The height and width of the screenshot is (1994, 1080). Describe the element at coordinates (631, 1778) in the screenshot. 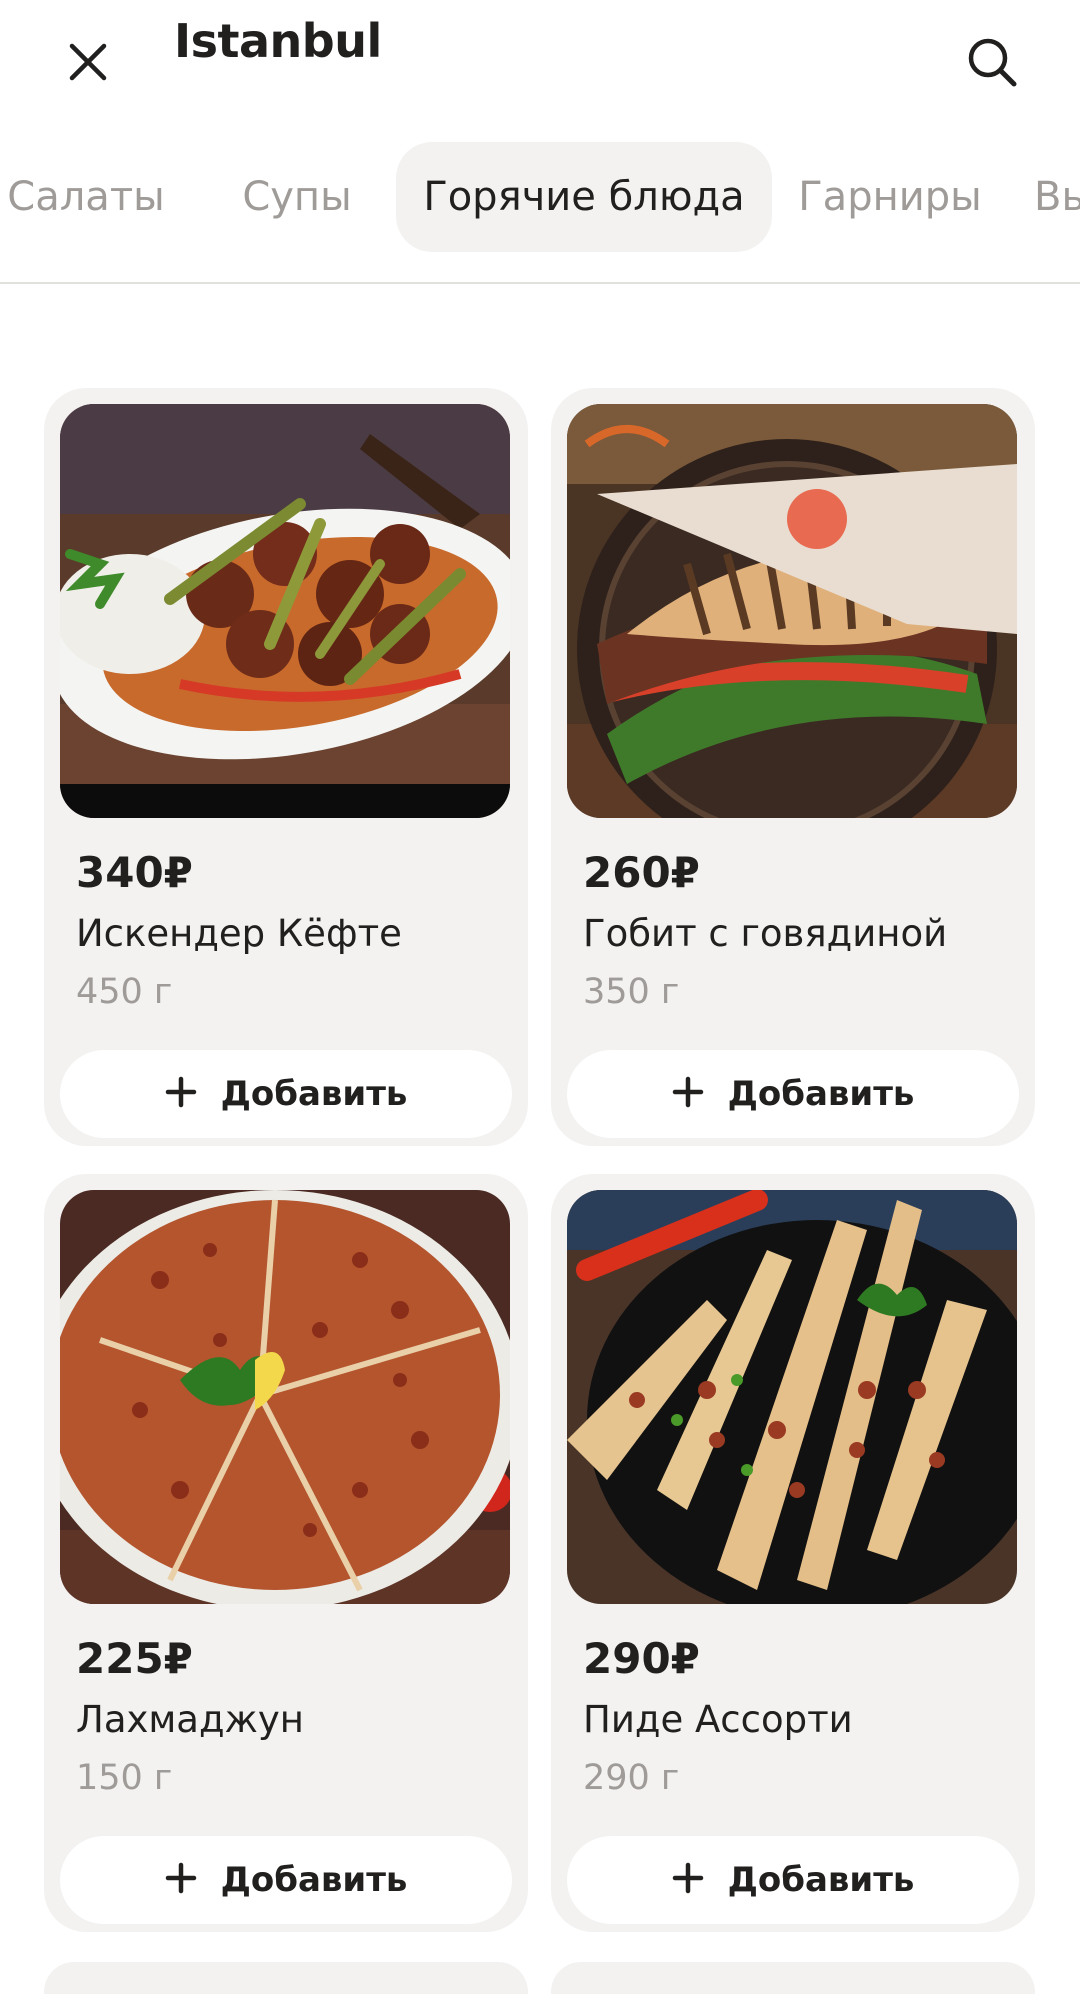

I see `product-weight: 290 г` at that location.